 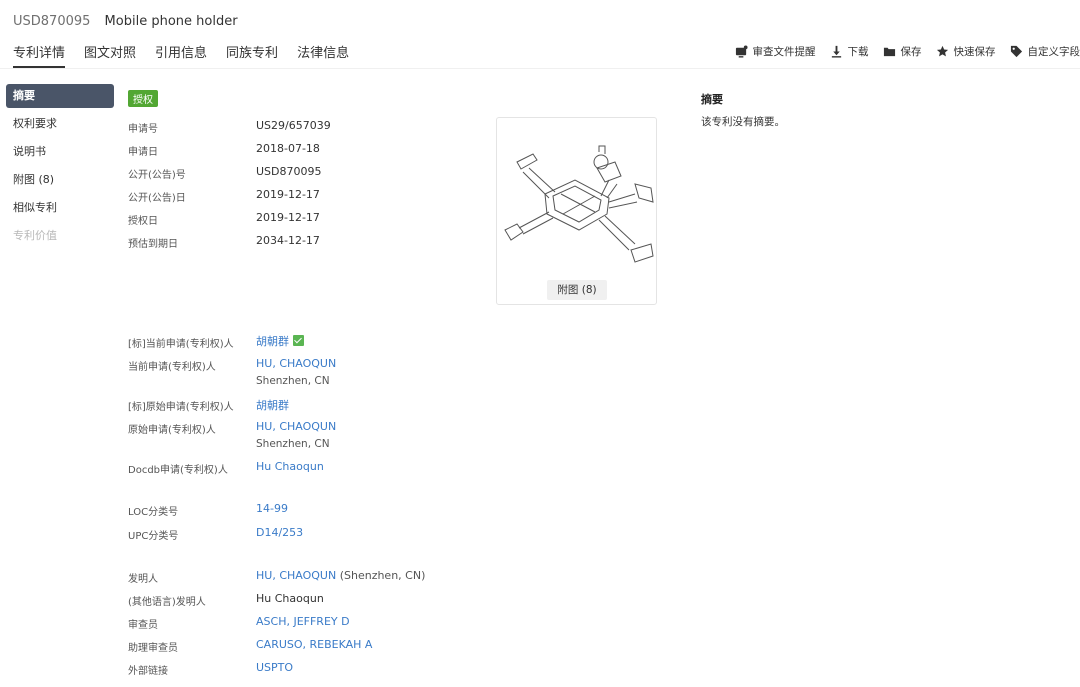 I want to click on drawing-thumbnail: 附图 (8), so click(x=576, y=211).